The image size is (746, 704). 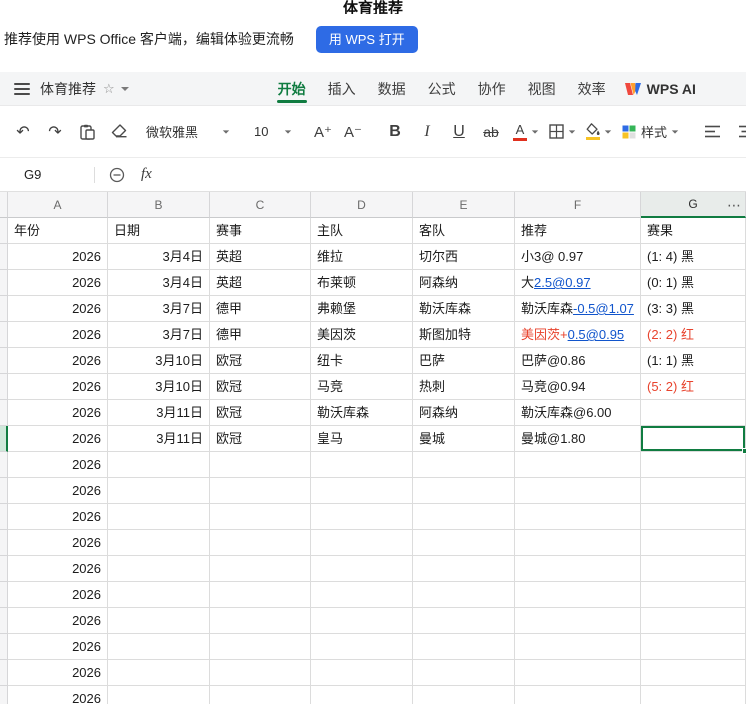 What do you see at coordinates (562, 132) in the screenshot?
I see `borders-button` at bounding box center [562, 132].